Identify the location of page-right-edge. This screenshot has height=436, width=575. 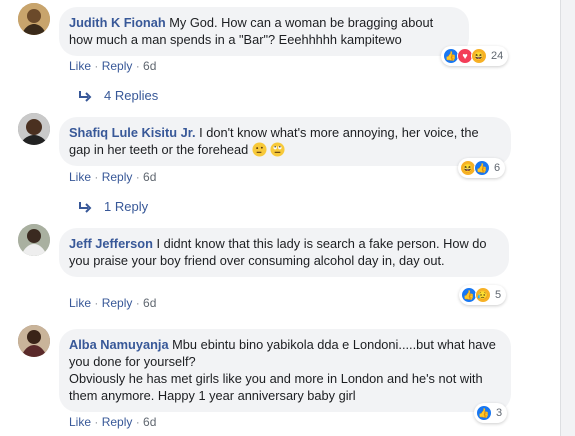
(567, 218).